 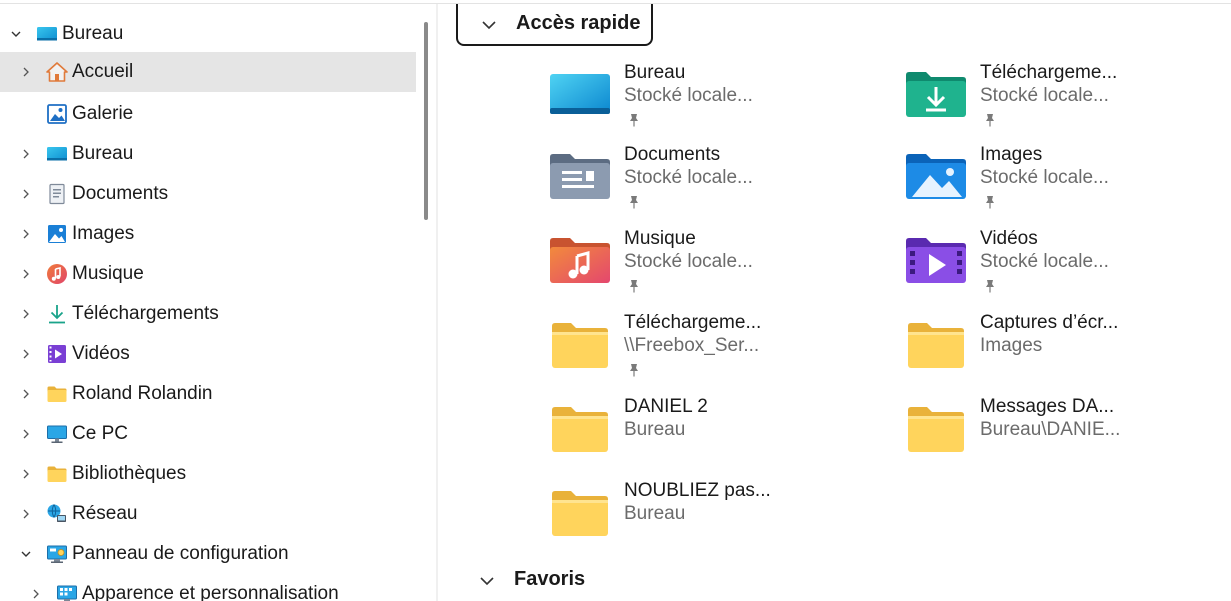 I want to click on tile-name: Musique, so click(x=660, y=238).